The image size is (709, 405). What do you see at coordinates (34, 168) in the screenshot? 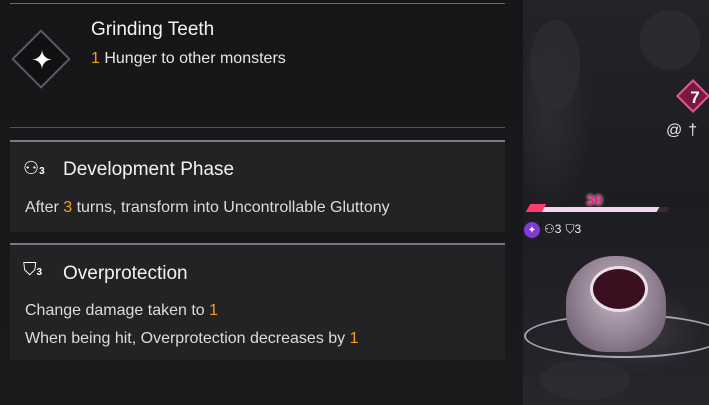
I see `development-phase-icon: ⚇3` at bounding box center [34, 168].